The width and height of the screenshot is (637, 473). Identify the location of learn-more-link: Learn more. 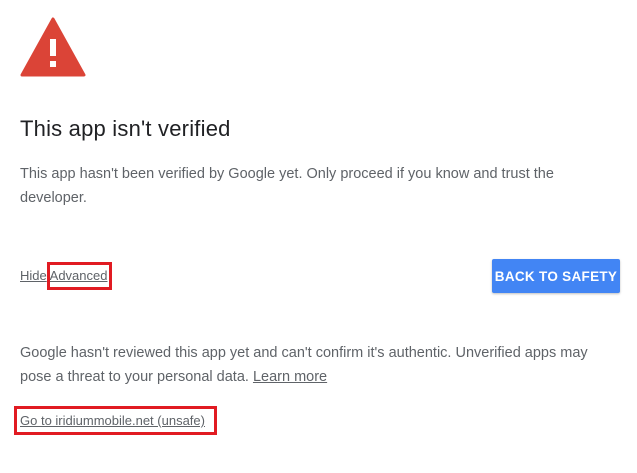
(290, 377).